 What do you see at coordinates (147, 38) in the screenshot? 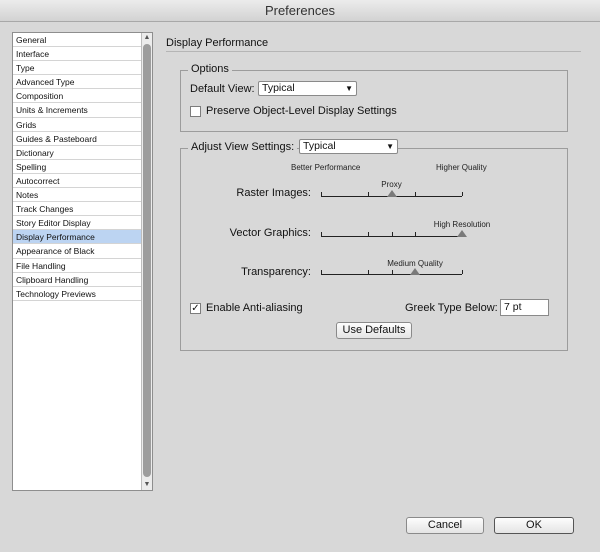
I see `scroll-up-icon: ▲` at bounding box center [147, 38].